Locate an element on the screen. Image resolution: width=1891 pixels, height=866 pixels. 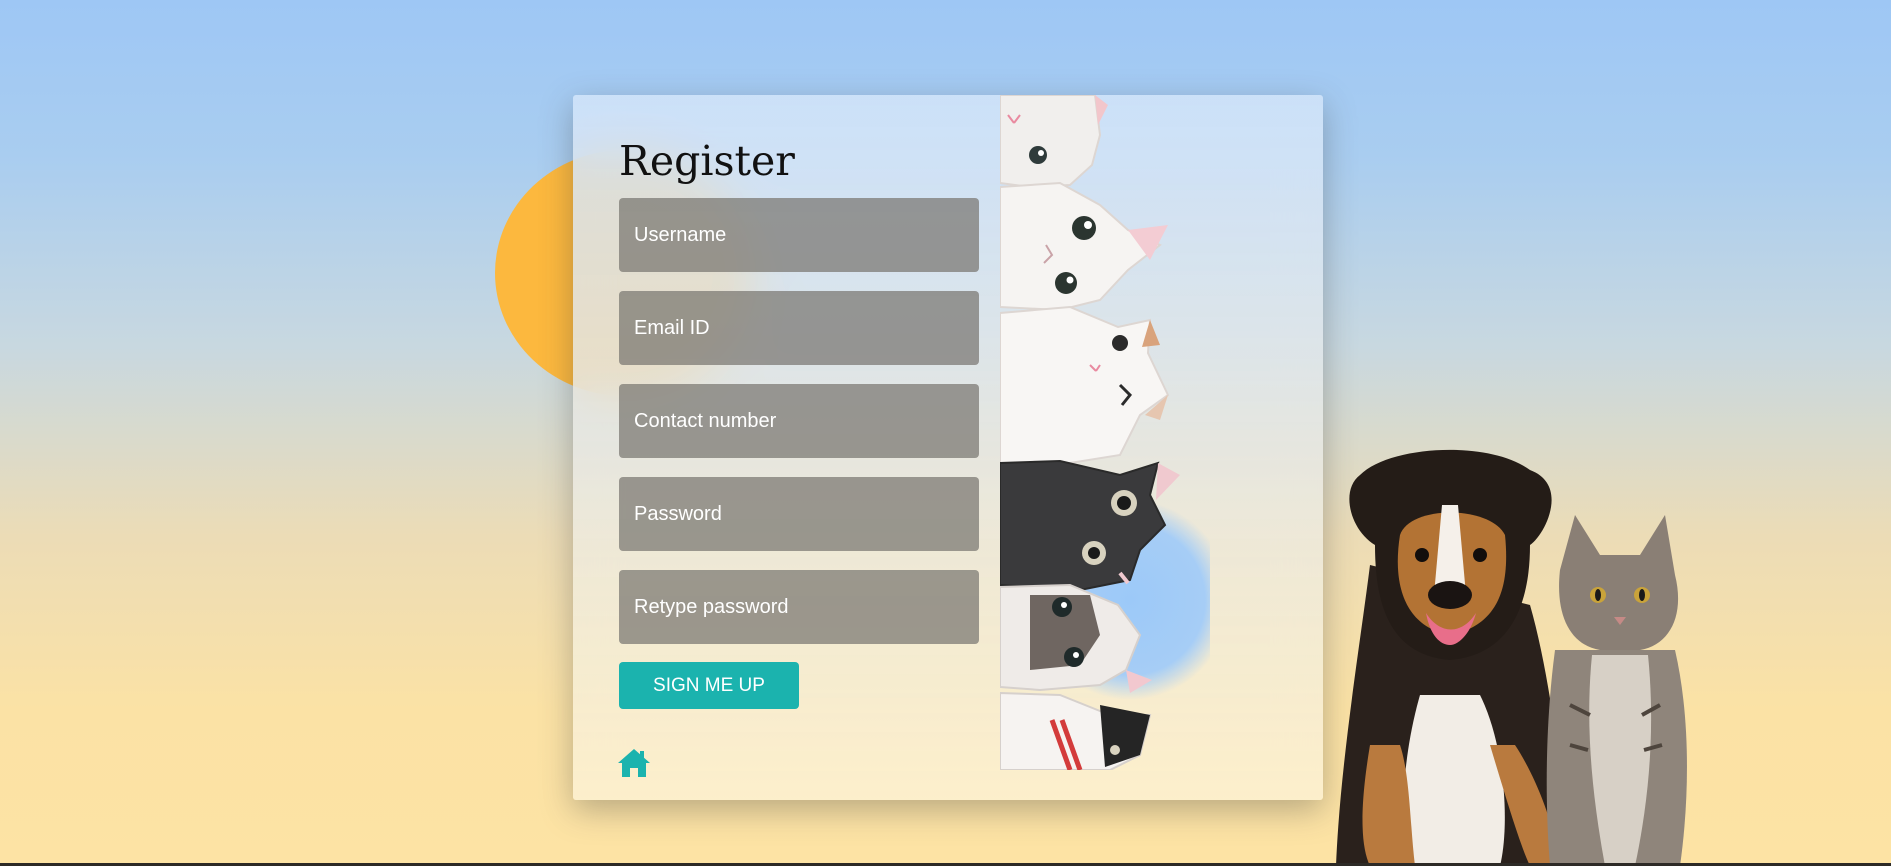
register-form: Register SIGN ME UP is located at coordinates (799, 422).